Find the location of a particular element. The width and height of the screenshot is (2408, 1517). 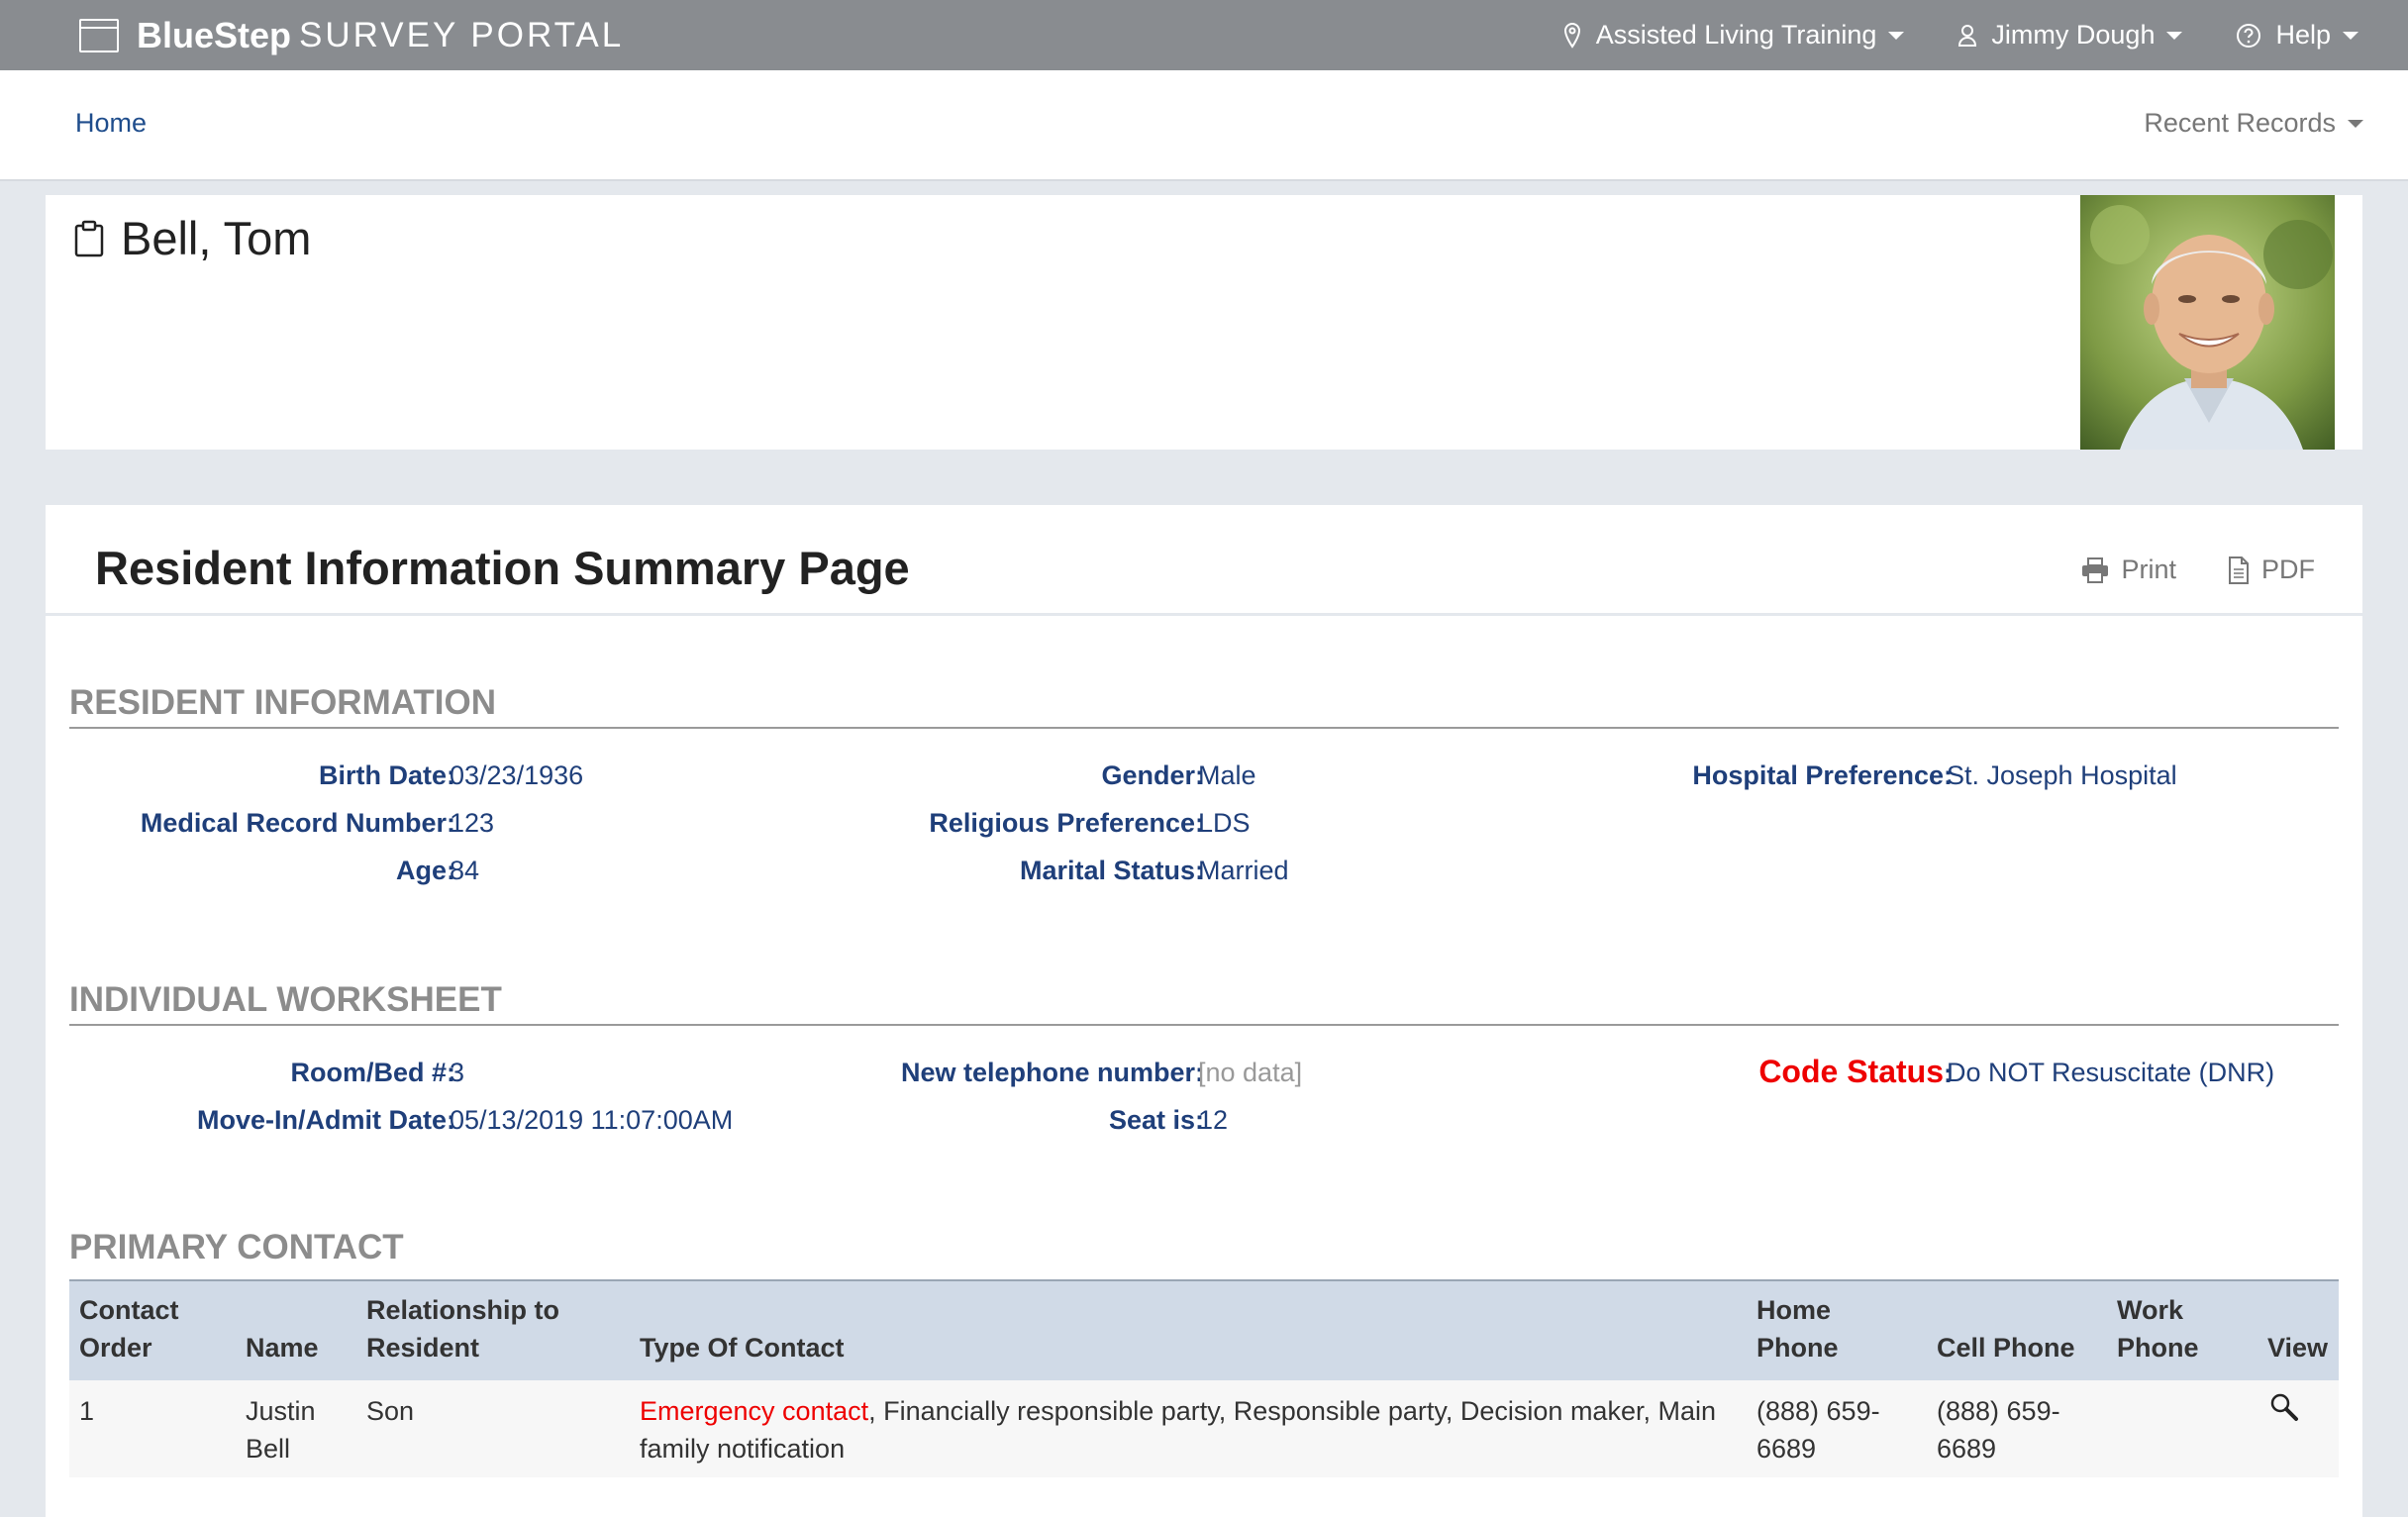

brand-name: BlueStep is located at coordinates (214, 35).